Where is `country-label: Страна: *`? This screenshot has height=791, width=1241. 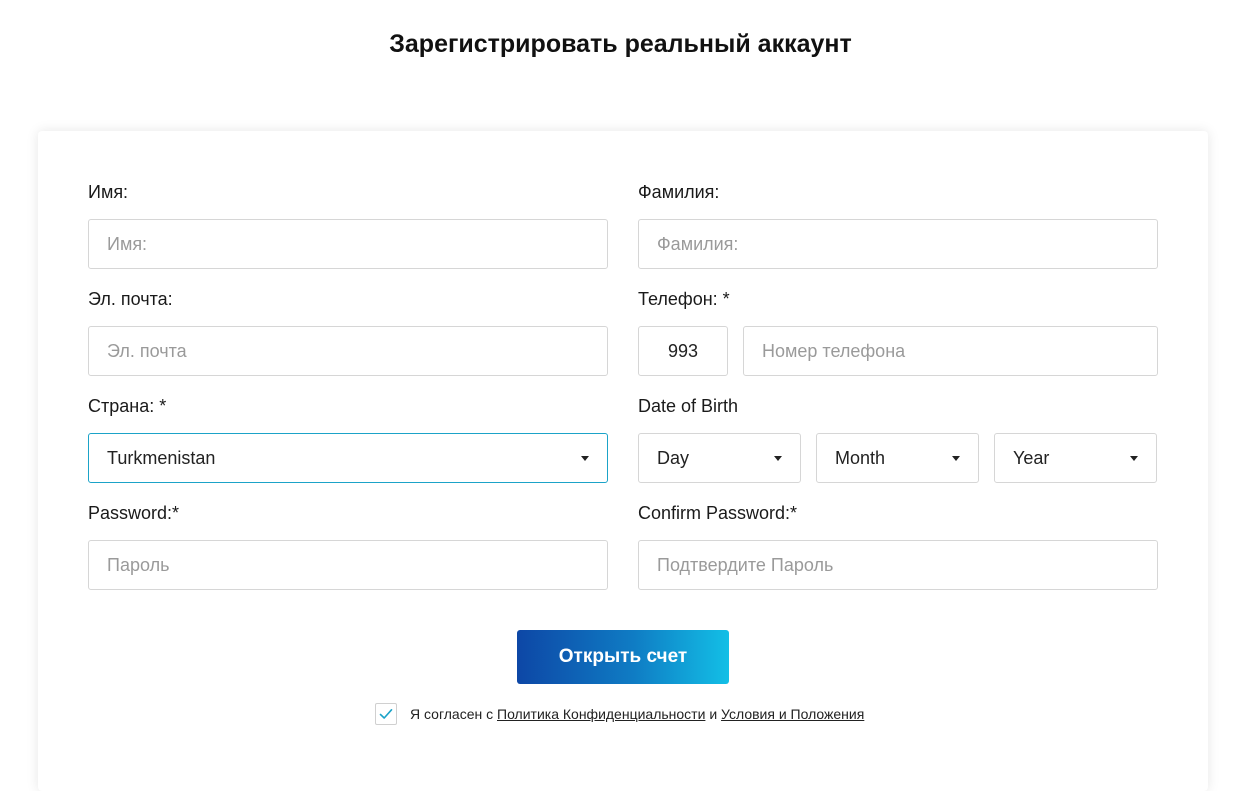 country-label: Страна: * is located at coordinates (127, 406).